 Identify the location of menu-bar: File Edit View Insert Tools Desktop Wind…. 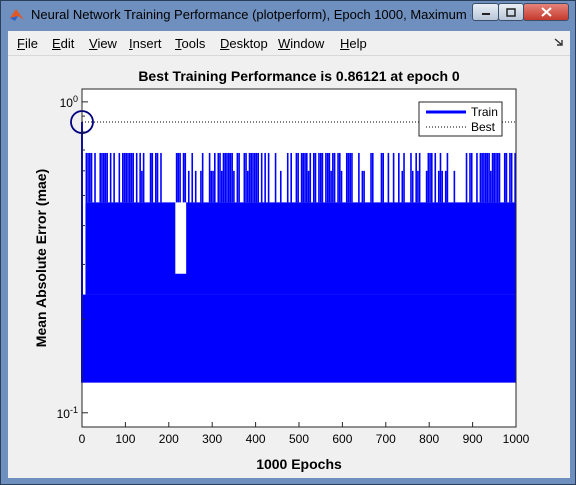
(289, 43).